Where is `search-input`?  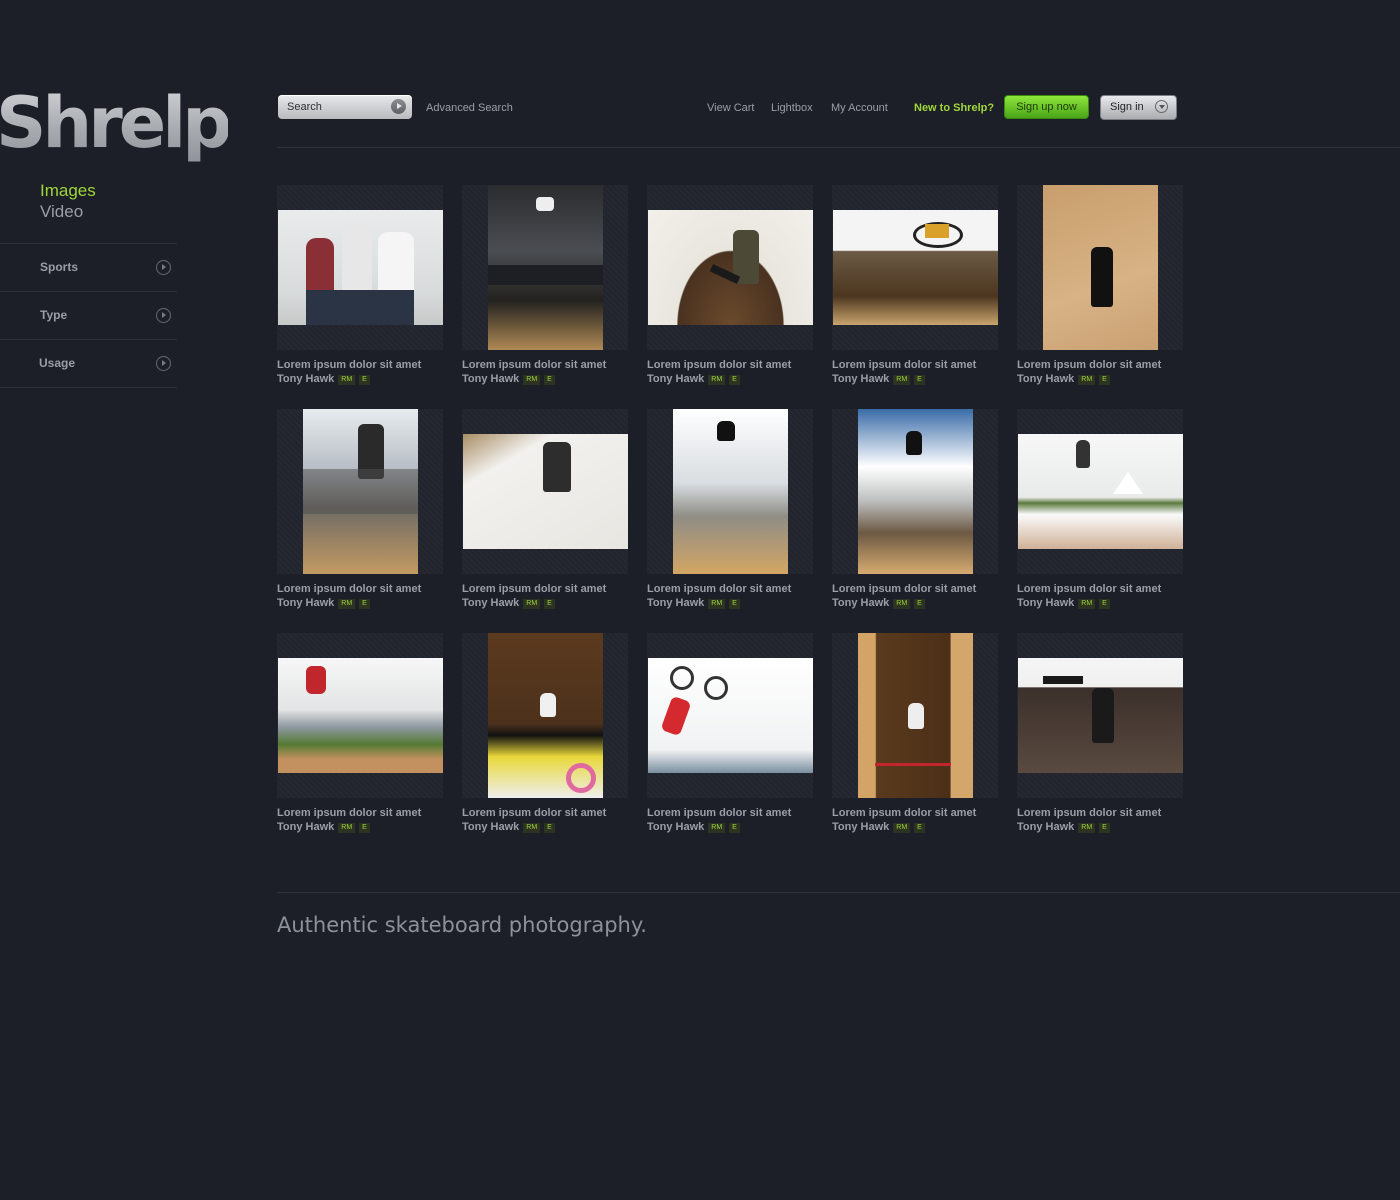
search-input is located at coordinates (334, 107).